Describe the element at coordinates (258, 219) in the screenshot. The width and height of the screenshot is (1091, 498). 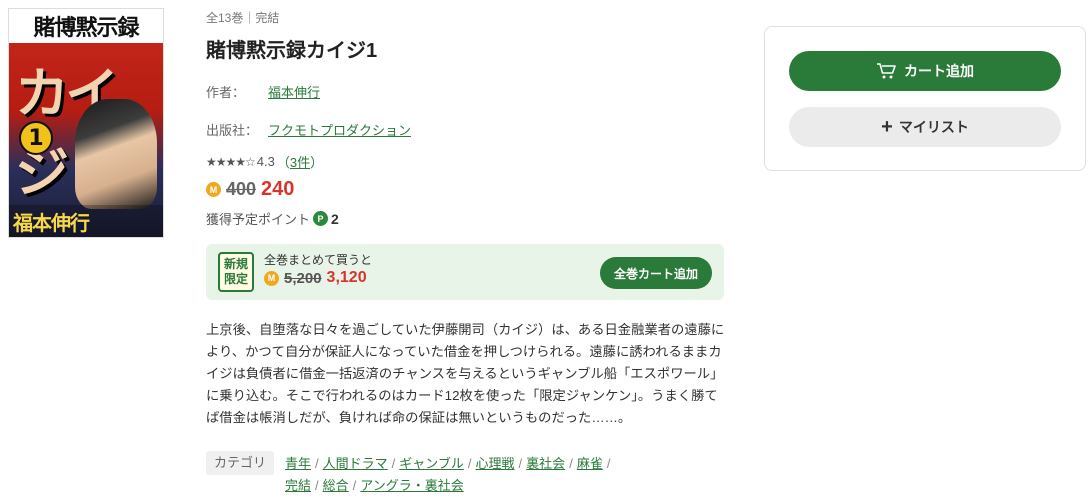
I see `points-label: 獲得予定ポイント` at that location.